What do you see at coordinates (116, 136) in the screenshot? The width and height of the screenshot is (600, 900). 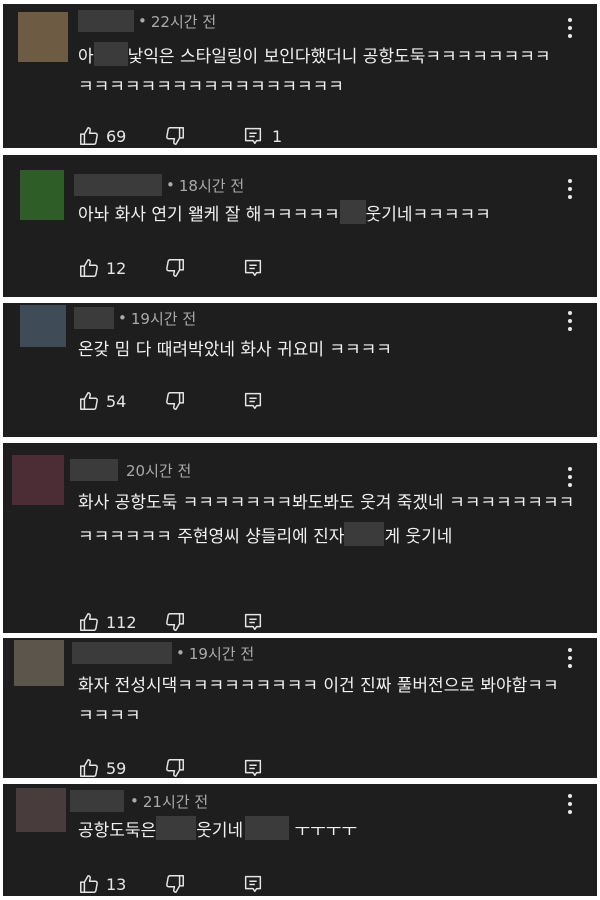 I see `like-count: 69` at bounding box center [116, 136].